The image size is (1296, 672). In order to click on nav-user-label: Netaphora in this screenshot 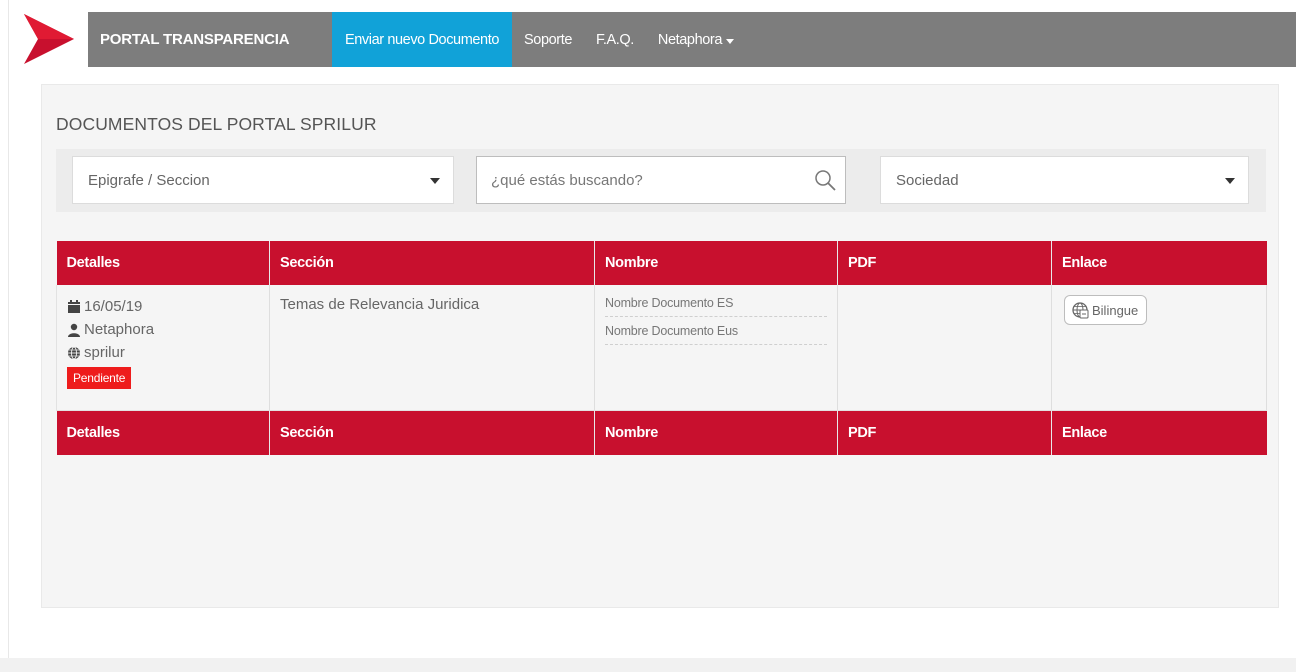, I will do `click(690, 39)`.